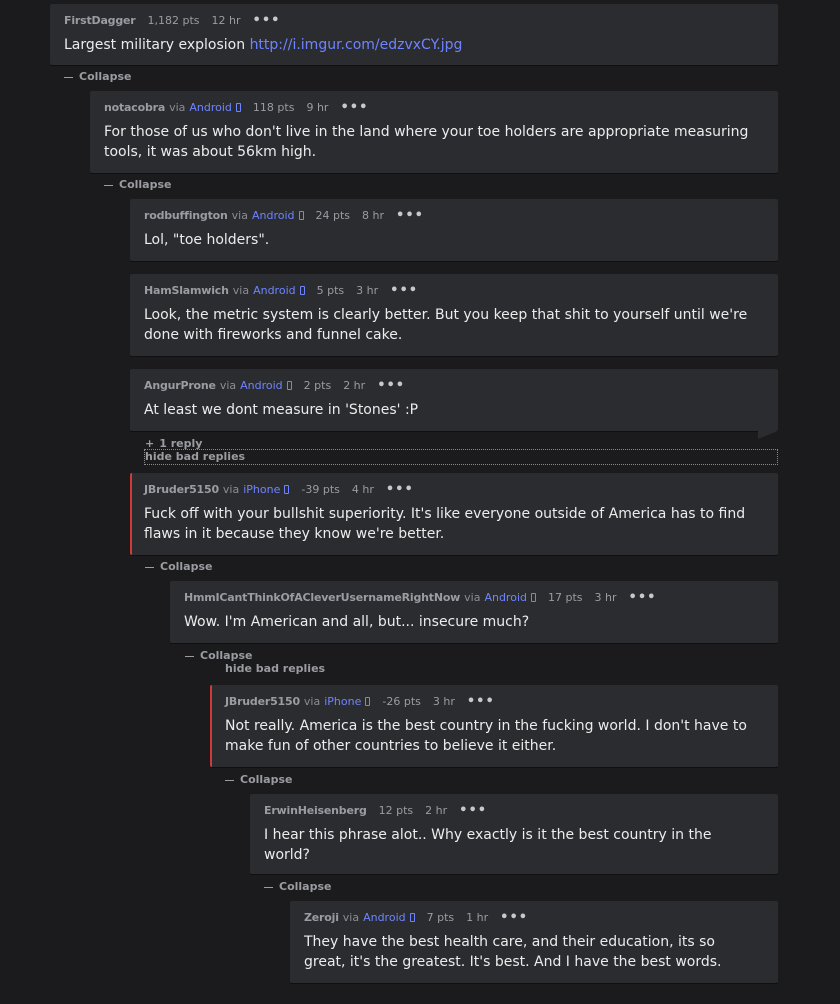 This screenshot has width=840, height=1004. Describe the element at coordinates (100, 20) in the screenshot. I see `comment-author: FirstDagger` at that location.